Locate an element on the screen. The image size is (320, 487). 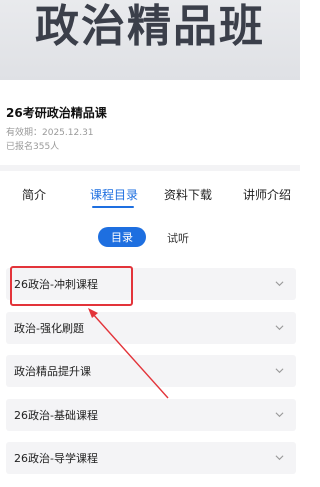
chapter-item: 26政治-基础课程 is located at coordinates (151, 415).